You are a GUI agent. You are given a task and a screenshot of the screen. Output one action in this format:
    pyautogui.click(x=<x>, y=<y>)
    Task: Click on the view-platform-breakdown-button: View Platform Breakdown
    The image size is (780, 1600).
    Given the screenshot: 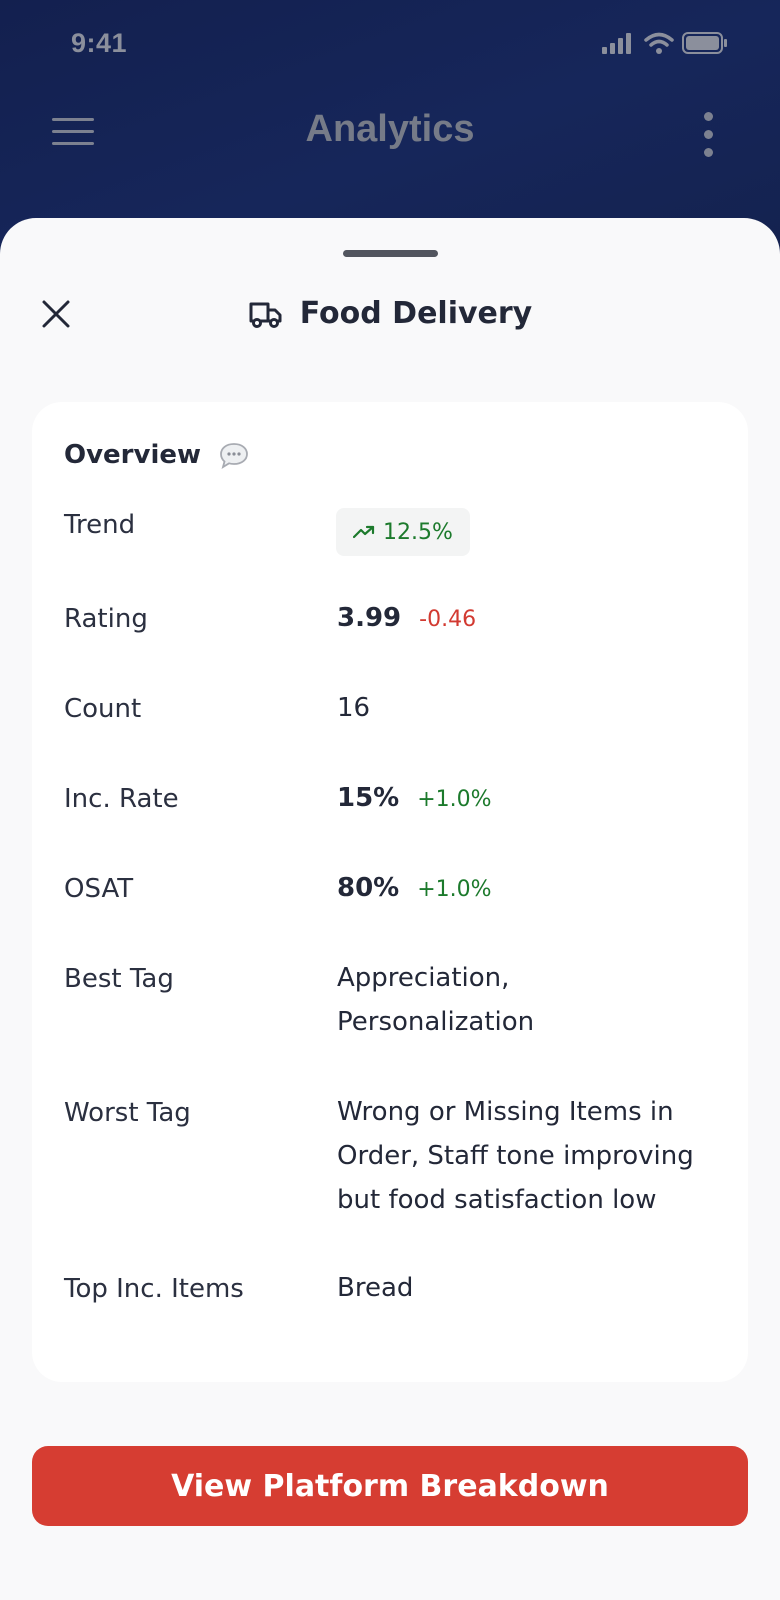 What is the action you would take?
    pyautogui.click(x=390, y=1486)
    